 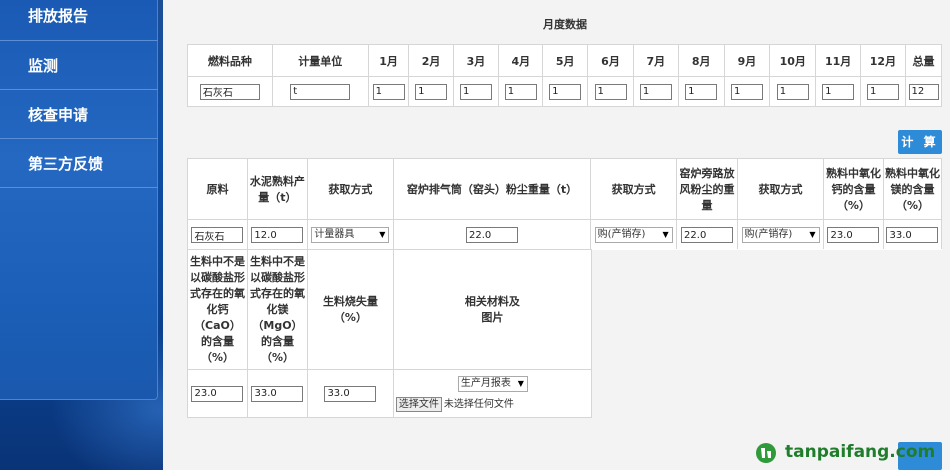 What do you see at coordinates (230, 60) in the screenshot?
I see `header-fuel-type: 燃料品种` at bounding box center [230, 60].